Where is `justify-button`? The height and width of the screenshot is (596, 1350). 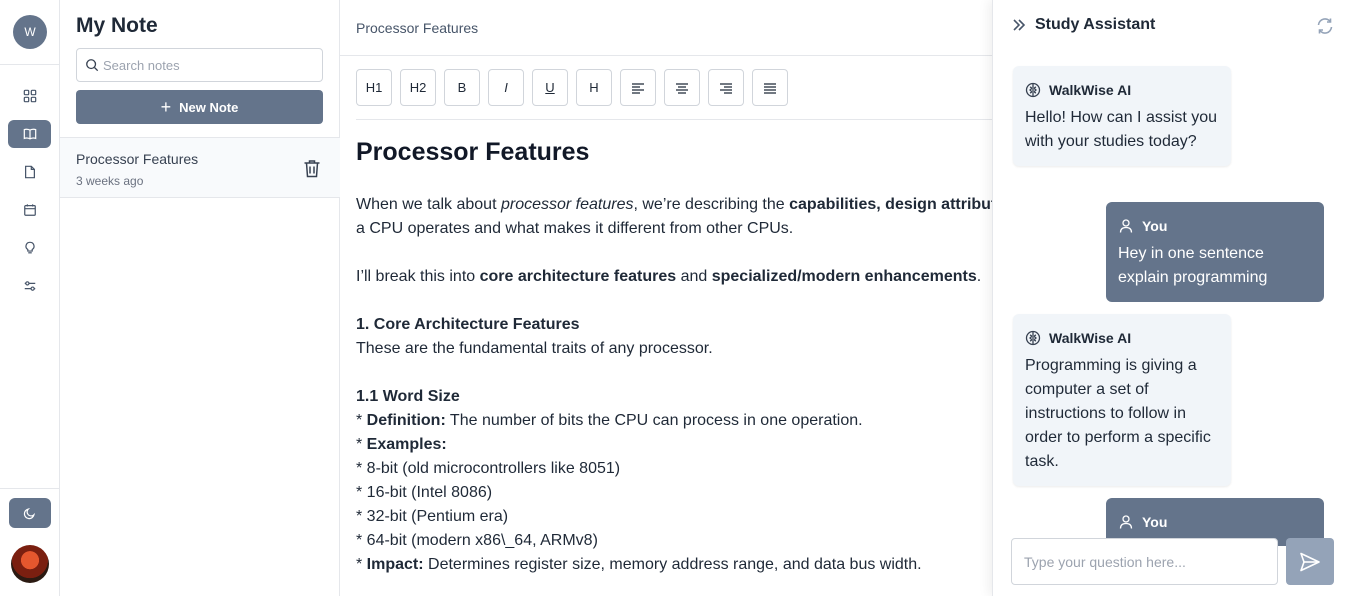 justify-button is located at coordinates (770, 87).